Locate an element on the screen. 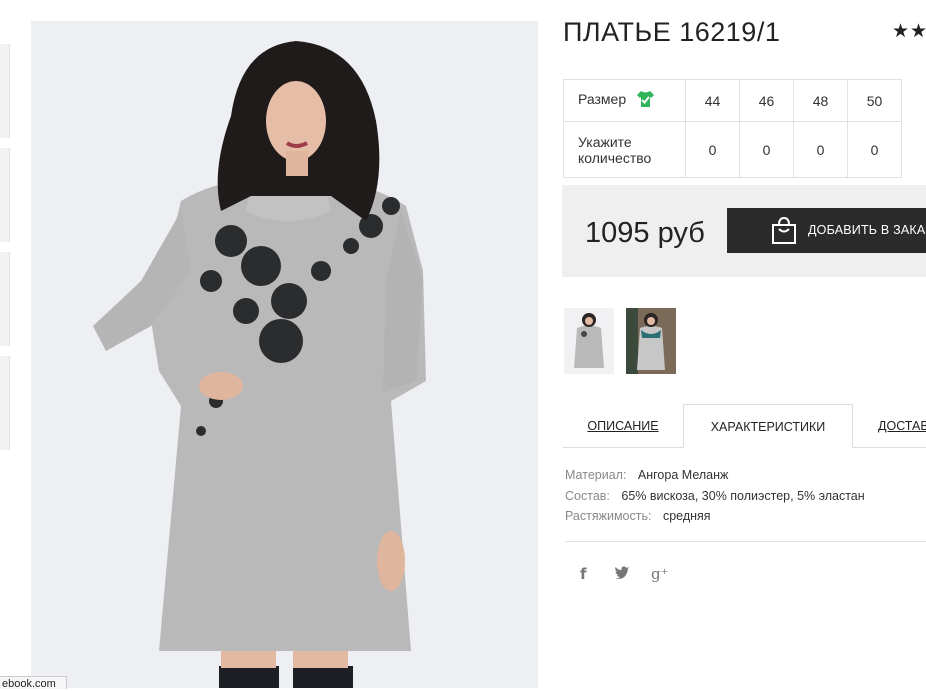 This screenshot has height=691, width=926. browser-status-bar: ebook.com is located at coordinates (33, 683).